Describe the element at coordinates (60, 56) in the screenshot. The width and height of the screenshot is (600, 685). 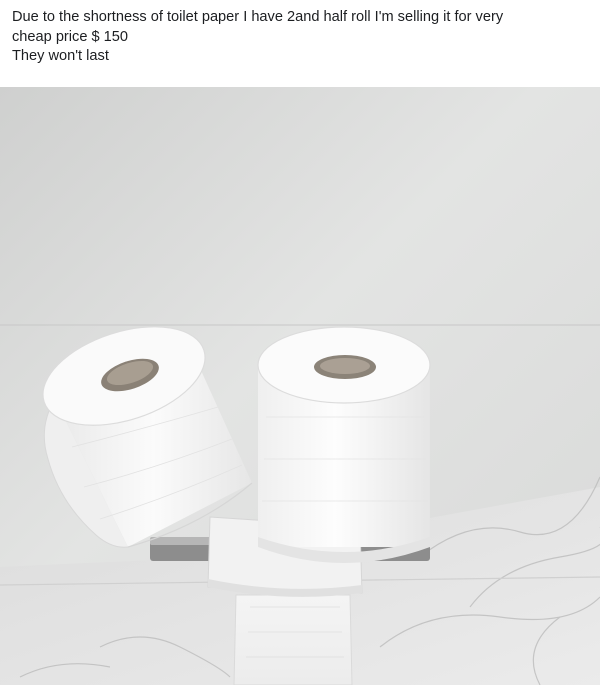
I see `post-text-line-3: They won't last` at that location.